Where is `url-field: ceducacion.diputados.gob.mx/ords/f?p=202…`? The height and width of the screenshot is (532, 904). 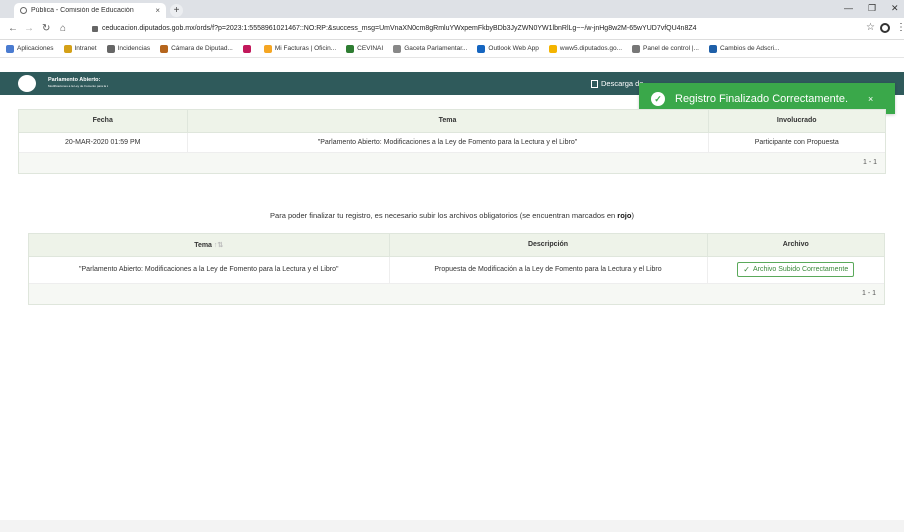 url-field: ceducacion.diputados.gob.mx/ords/f?p=202… is located at coordinates (477, 28).